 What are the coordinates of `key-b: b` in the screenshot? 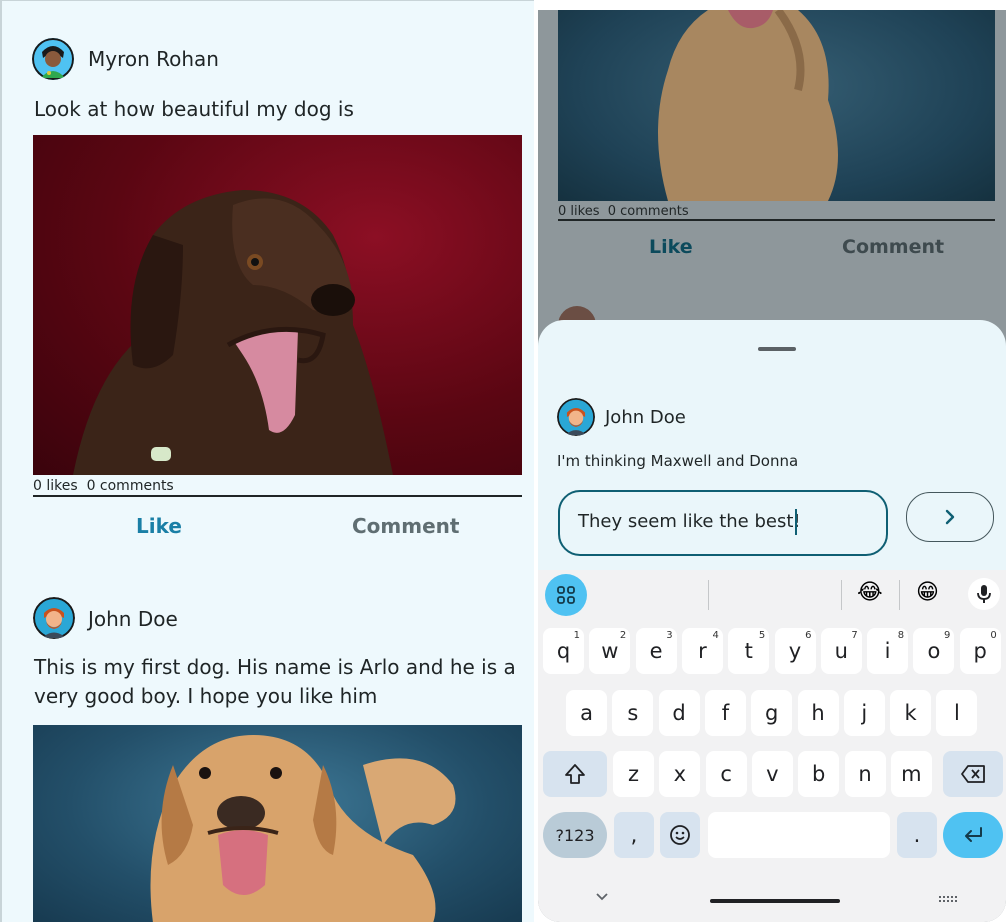 It's located at (819, 774).